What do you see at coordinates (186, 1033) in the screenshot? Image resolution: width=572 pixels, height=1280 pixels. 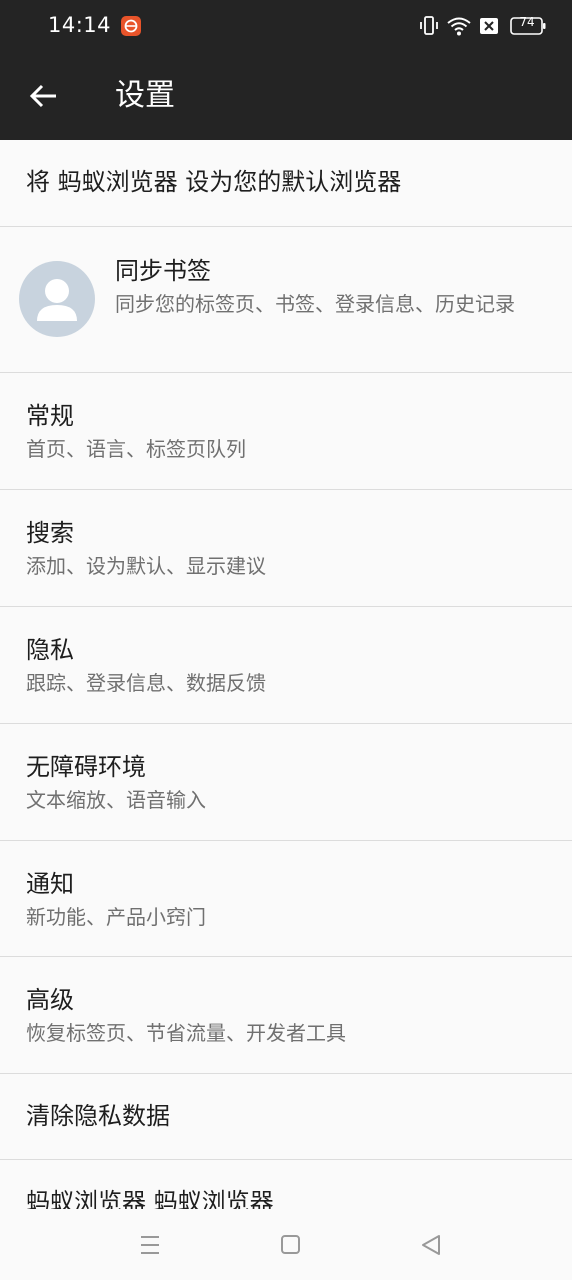 I see `settings-item-subtitle: 恢复标签页、节省流量、开发者工具` at bounding box center [186, 1033].